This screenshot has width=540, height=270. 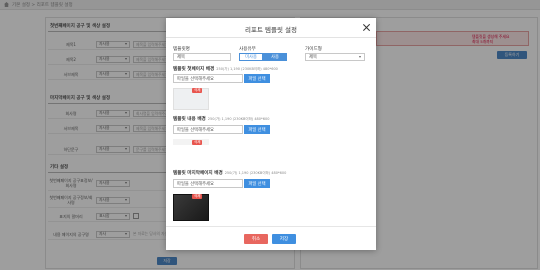 What do you see at coordinates (247, 49) in the screenshot?
I see `usage-label: 사용유무` at bounding box center [247, 49].